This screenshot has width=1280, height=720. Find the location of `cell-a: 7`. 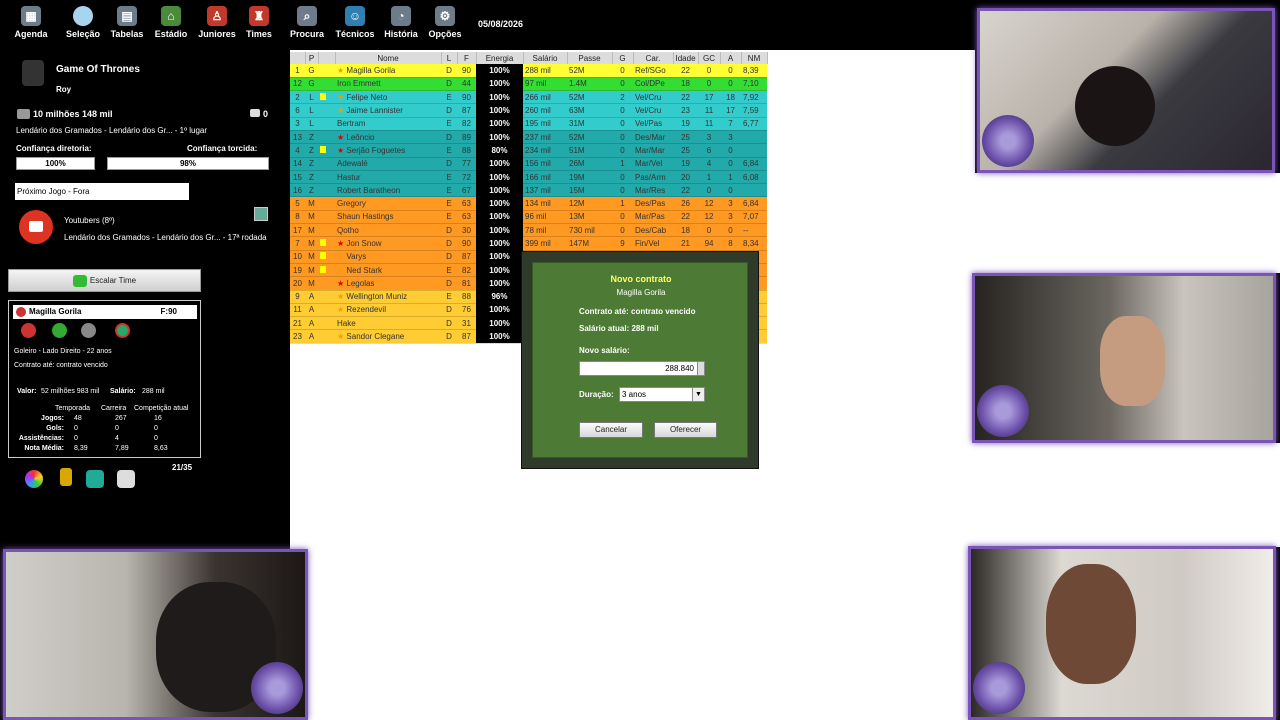

cell-a: 7 is located at coordinates (731, 124).